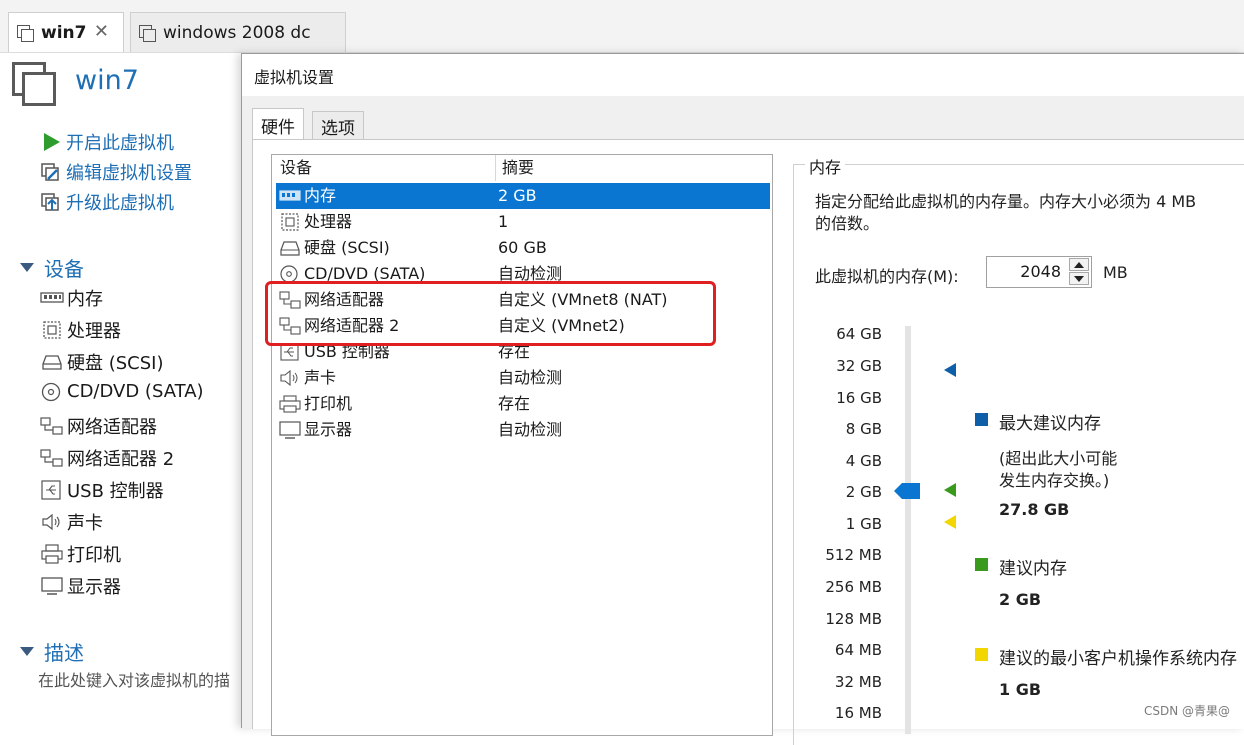  I want to click on upgrade-vm-link: 升级此虚拟机, so click(107, 202).